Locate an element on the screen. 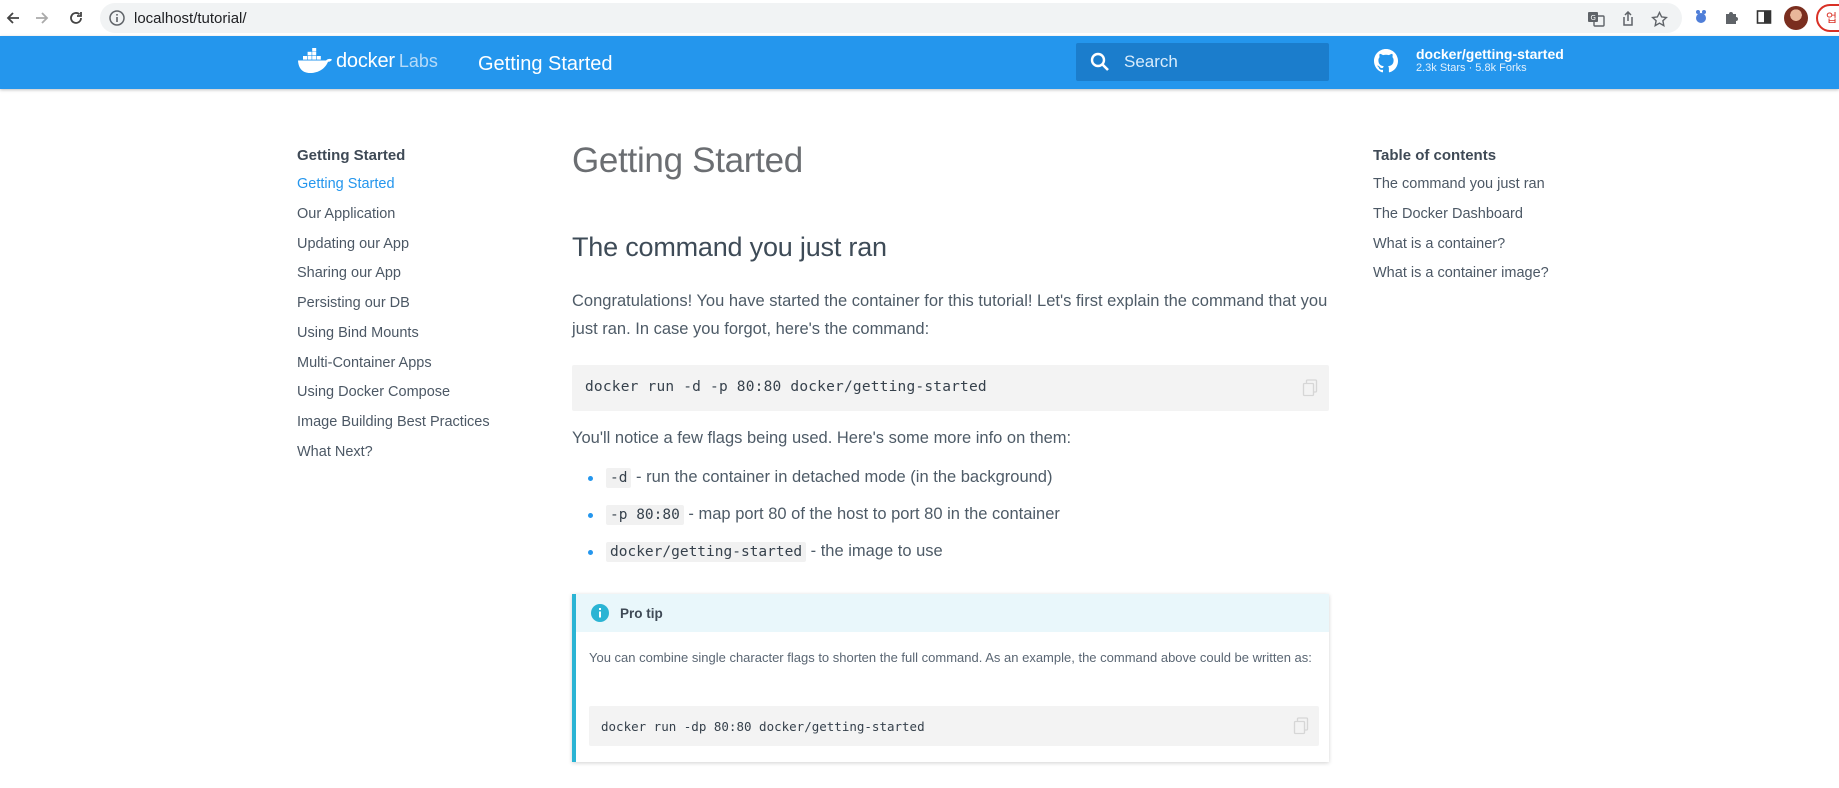 Image resolution: width=1839 pixels, height=788 pixels. nav-heading: Getting Started is located at coordinates (351, 155).